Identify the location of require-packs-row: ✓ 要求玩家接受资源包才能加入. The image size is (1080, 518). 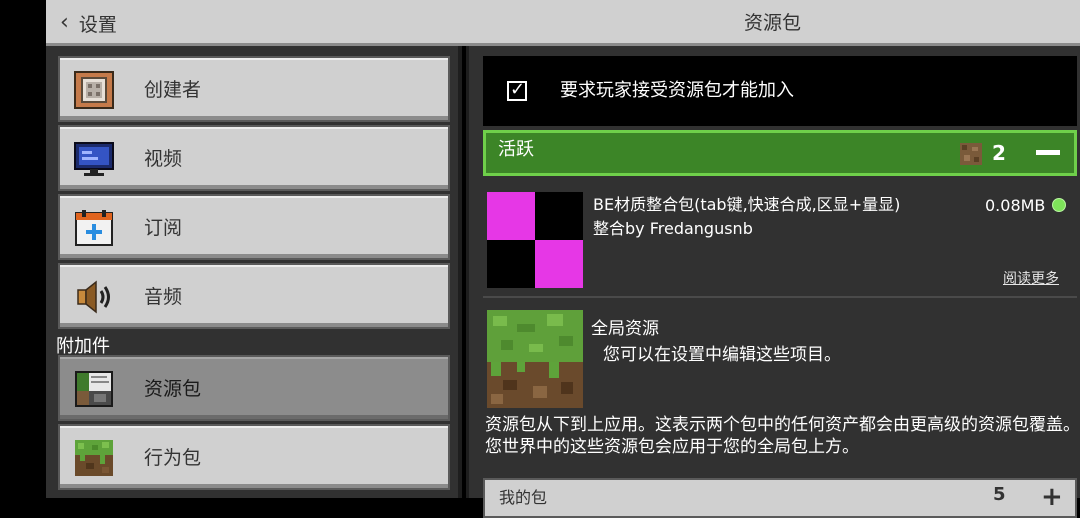
(780, 91).